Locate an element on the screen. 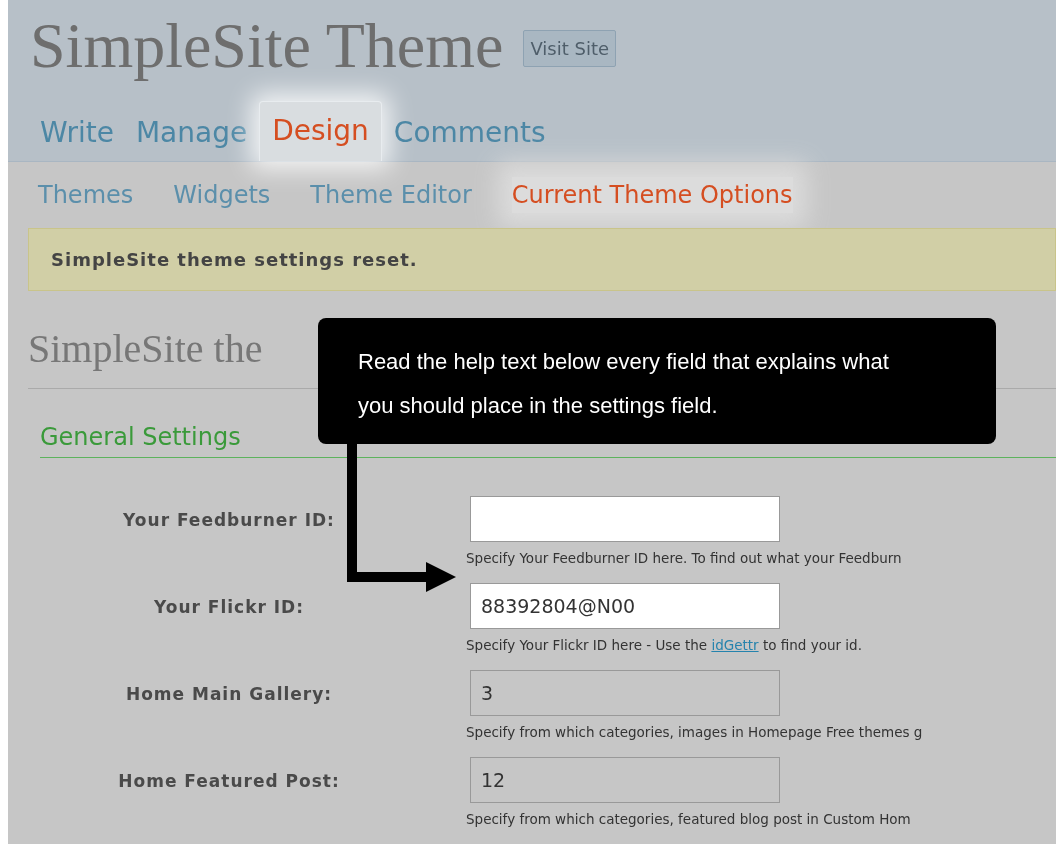  callout-text: Read the help text below every field that explains what you should place in the settings field. is located at coordinates (624, 384).